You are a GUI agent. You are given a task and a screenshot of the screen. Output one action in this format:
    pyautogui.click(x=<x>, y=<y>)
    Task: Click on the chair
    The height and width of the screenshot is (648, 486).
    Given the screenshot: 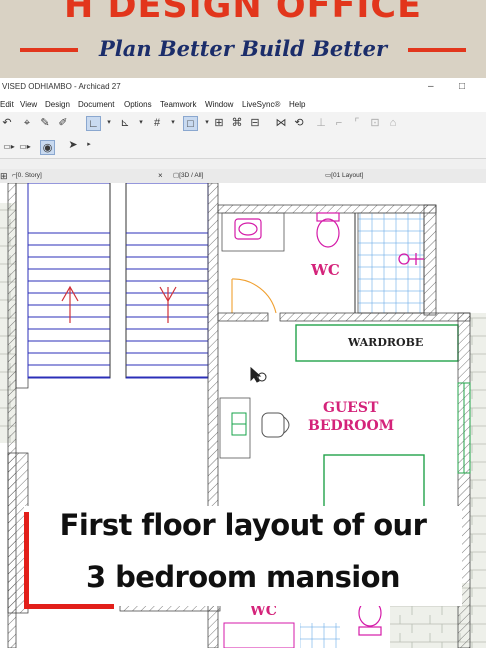 What is the action you would take?
    pyautogui.click(x=275, y=425)
    